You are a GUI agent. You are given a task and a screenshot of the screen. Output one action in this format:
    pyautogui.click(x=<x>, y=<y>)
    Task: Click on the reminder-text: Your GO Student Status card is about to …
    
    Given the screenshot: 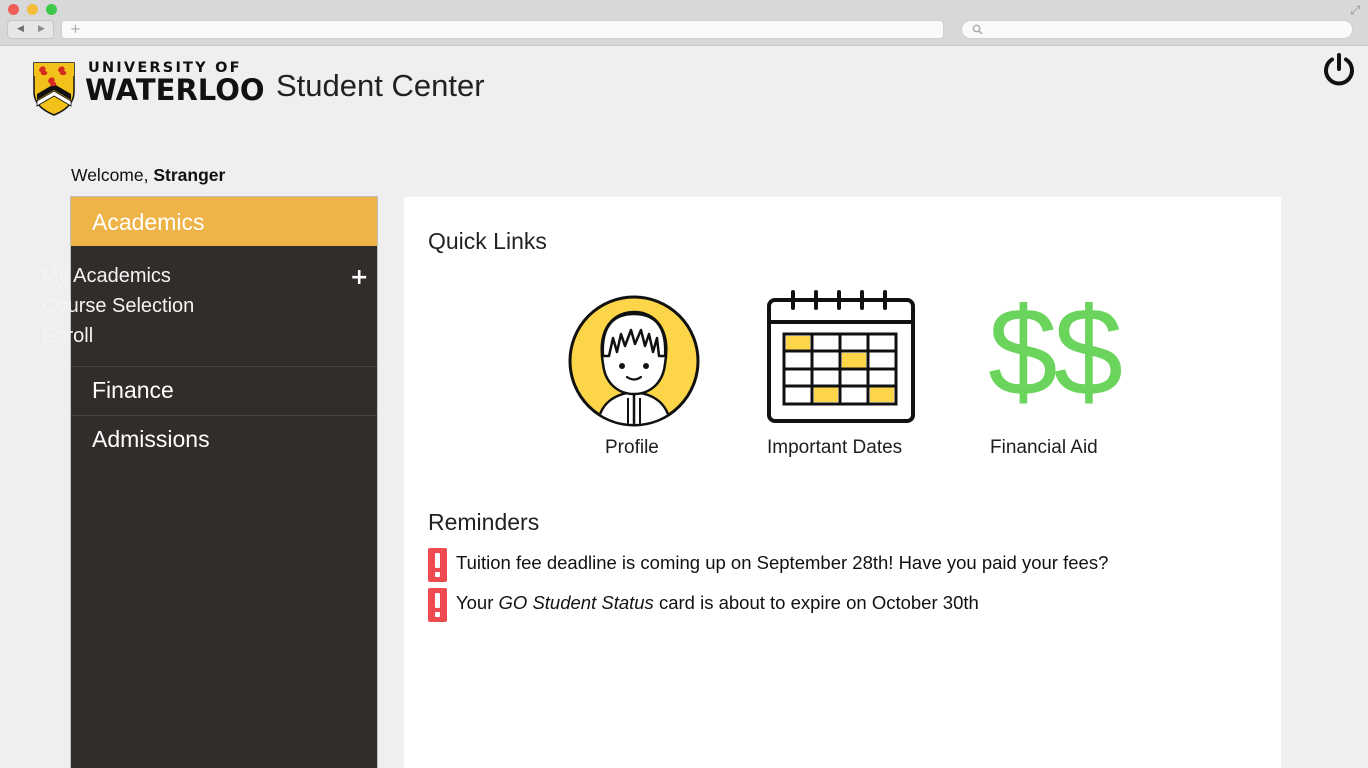 What is the action you would take?
    pyautogui.click(x=717, y=603)
    